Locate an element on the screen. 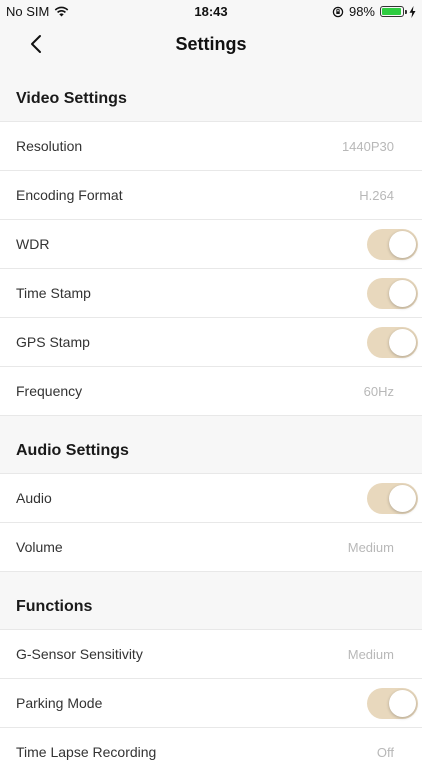 This screenshot has height=776, width=422. chevron-left-icon is located at coordinates (36, 44).